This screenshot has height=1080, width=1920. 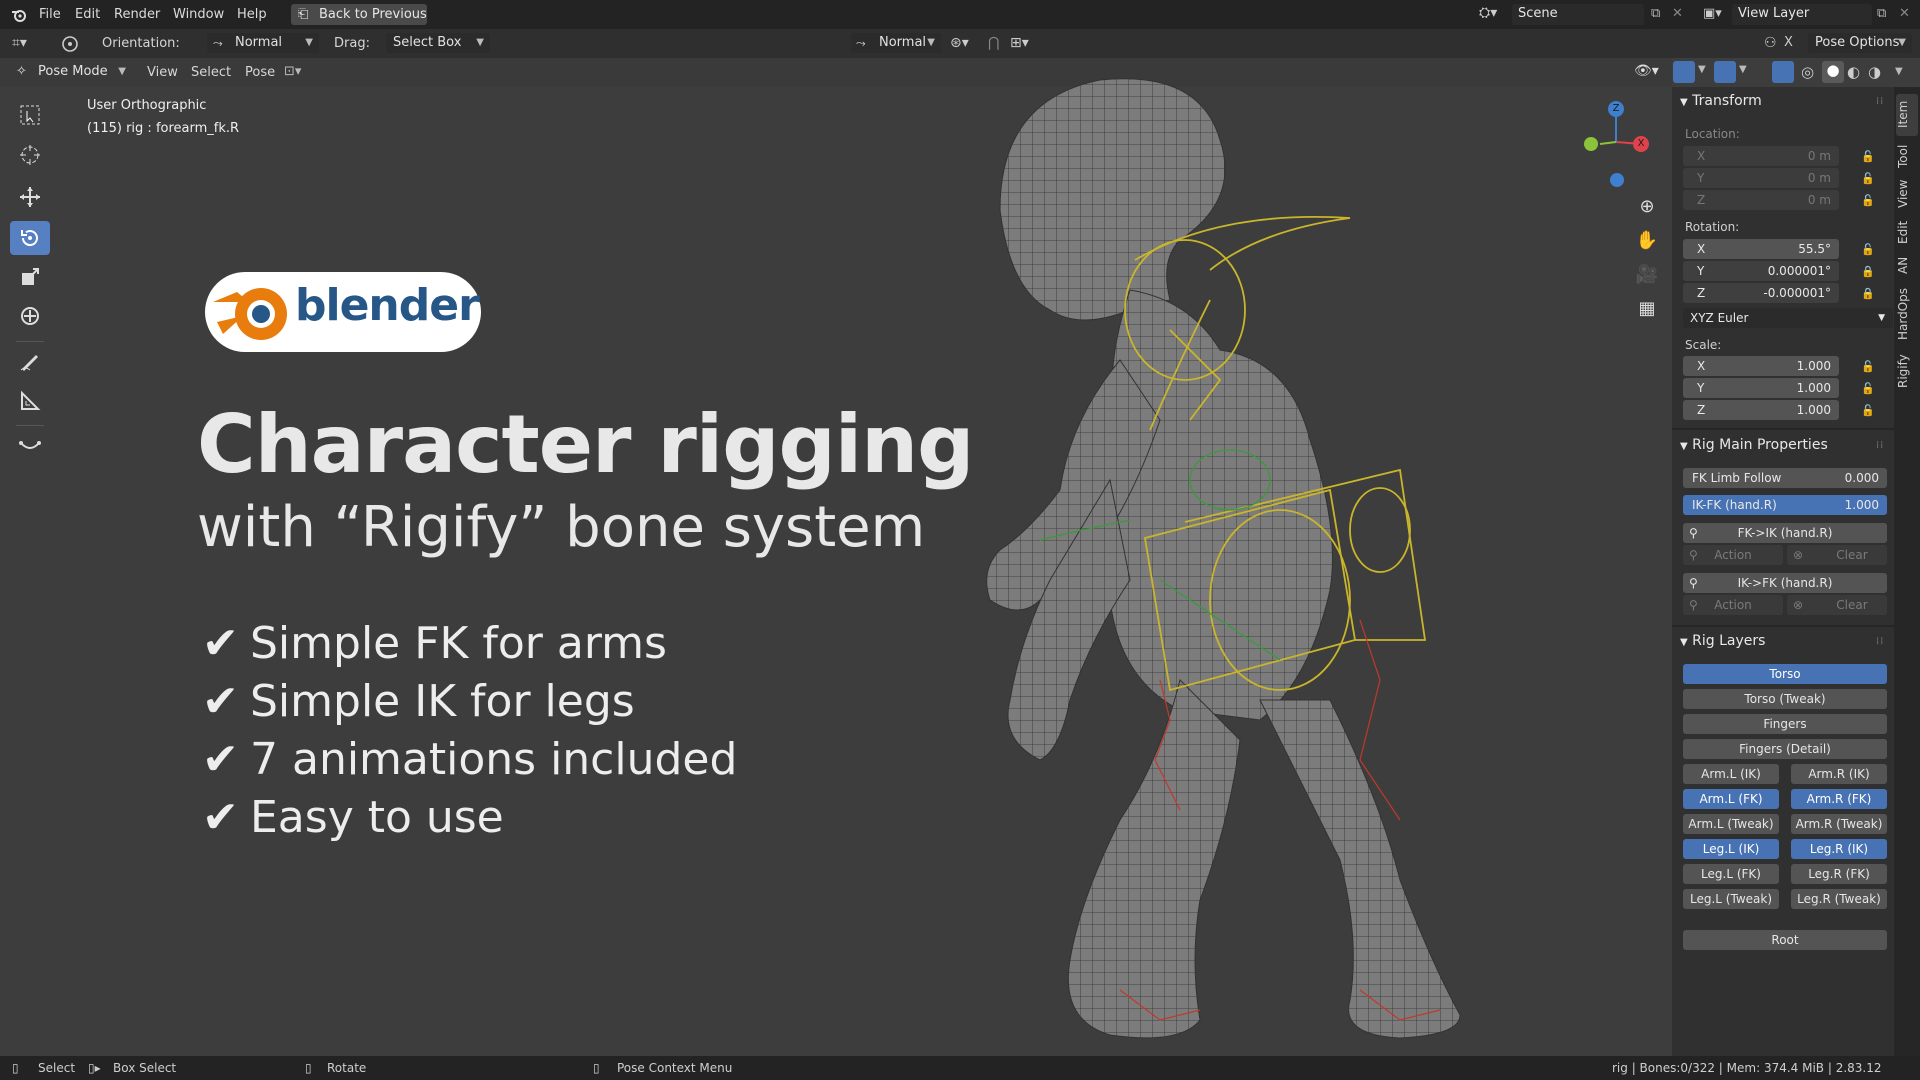 What do you see at coordinates (1899, 71) in the screenshot?
I see `shading-dropdown-icon: ▼` at bounding box center [1899, 71].